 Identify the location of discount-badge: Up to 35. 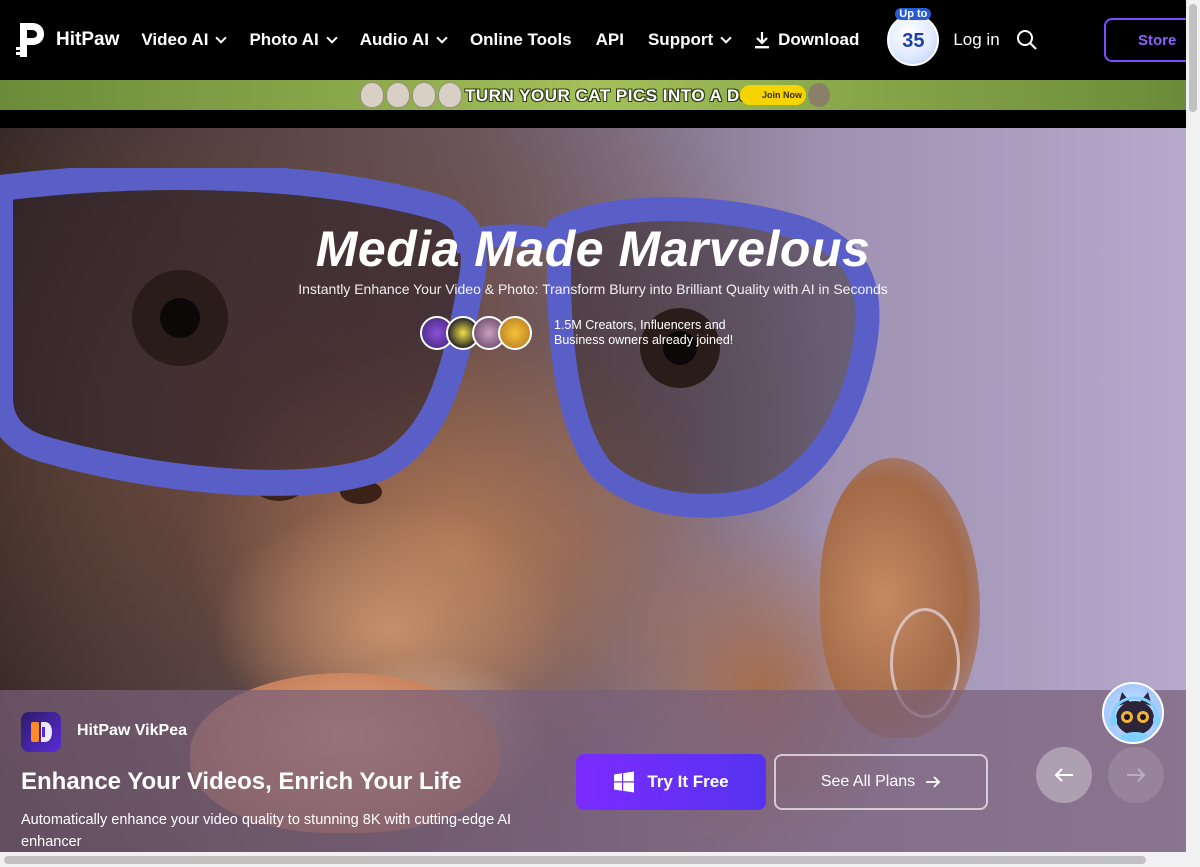
(913, 37).